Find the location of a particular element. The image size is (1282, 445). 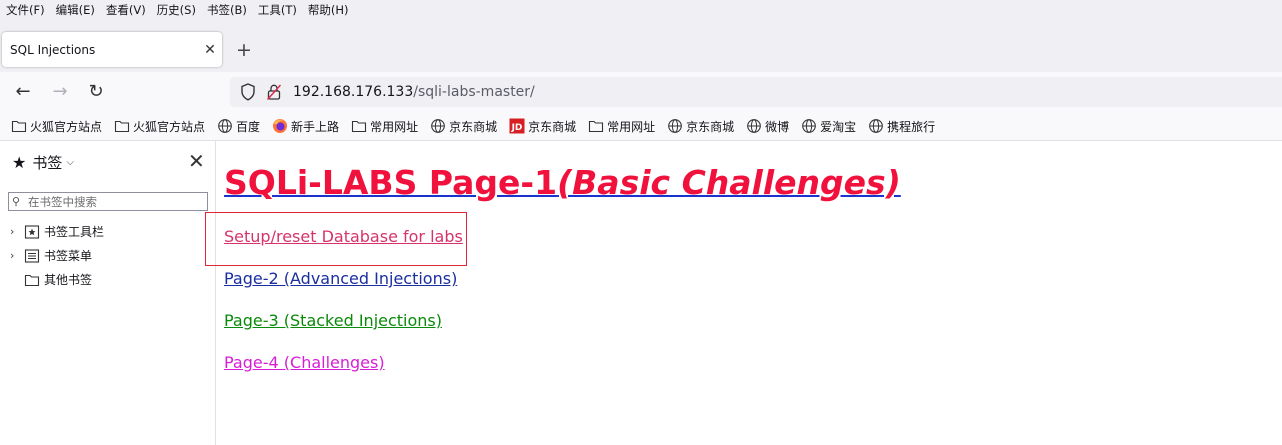

bookmark-item: 微博 is located at coordinates (767, 126).